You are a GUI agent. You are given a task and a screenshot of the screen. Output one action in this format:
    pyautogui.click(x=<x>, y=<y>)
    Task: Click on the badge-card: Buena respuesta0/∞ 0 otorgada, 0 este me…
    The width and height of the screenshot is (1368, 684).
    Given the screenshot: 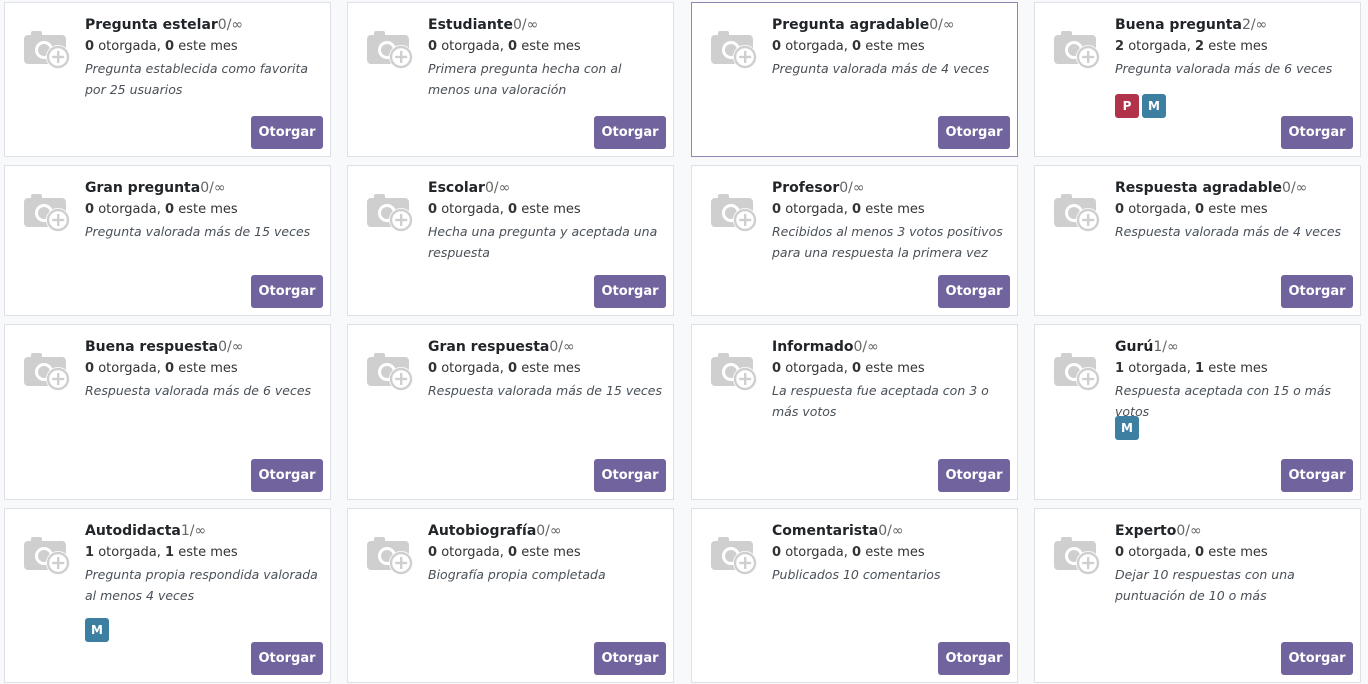 What is the action you would take?
    pyautogui.click(x=167, y=412)
    